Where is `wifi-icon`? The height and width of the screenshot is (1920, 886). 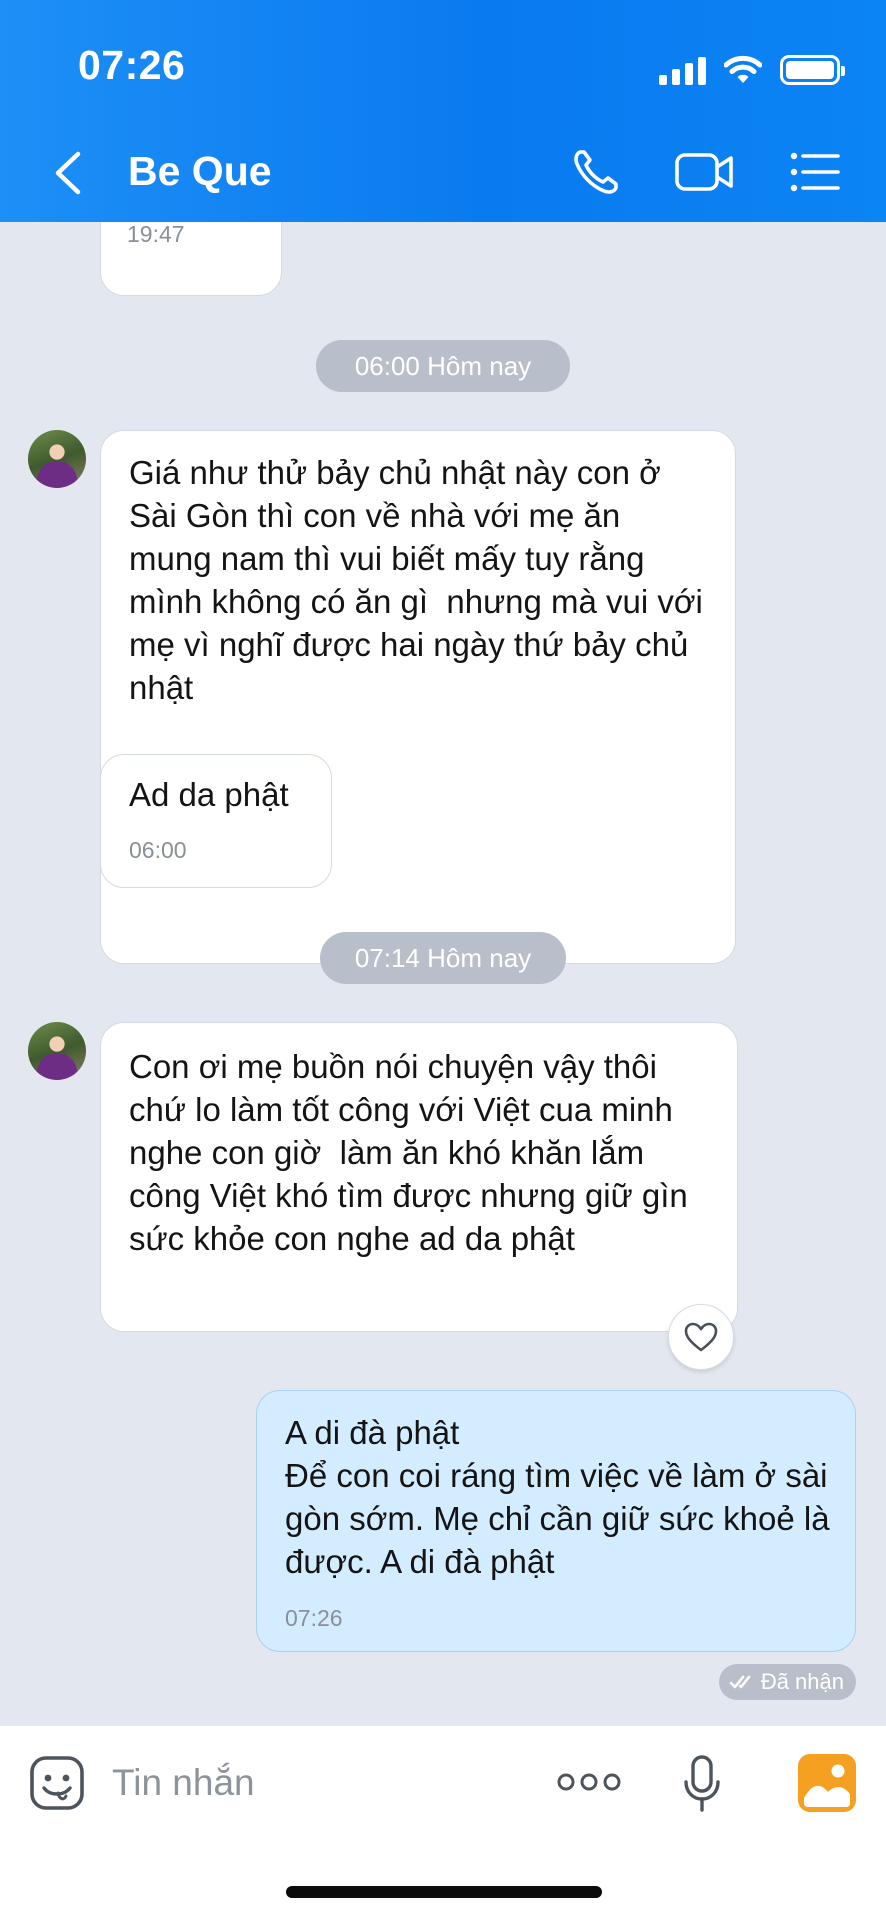 wifi-icon is located at coordinates (743, 69).